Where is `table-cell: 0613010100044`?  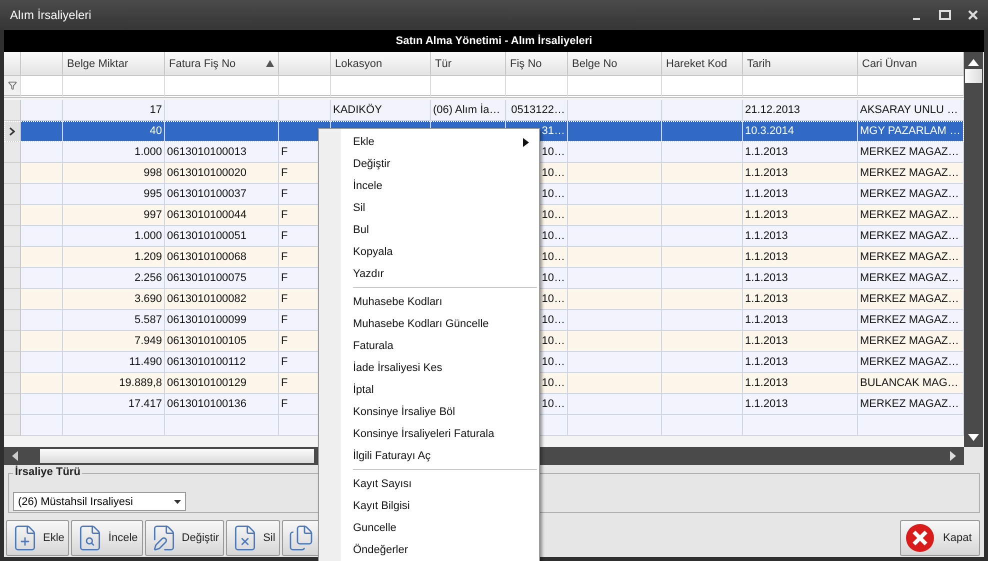 table-cell: 0613010100044 is located at coordinates (222, 215).